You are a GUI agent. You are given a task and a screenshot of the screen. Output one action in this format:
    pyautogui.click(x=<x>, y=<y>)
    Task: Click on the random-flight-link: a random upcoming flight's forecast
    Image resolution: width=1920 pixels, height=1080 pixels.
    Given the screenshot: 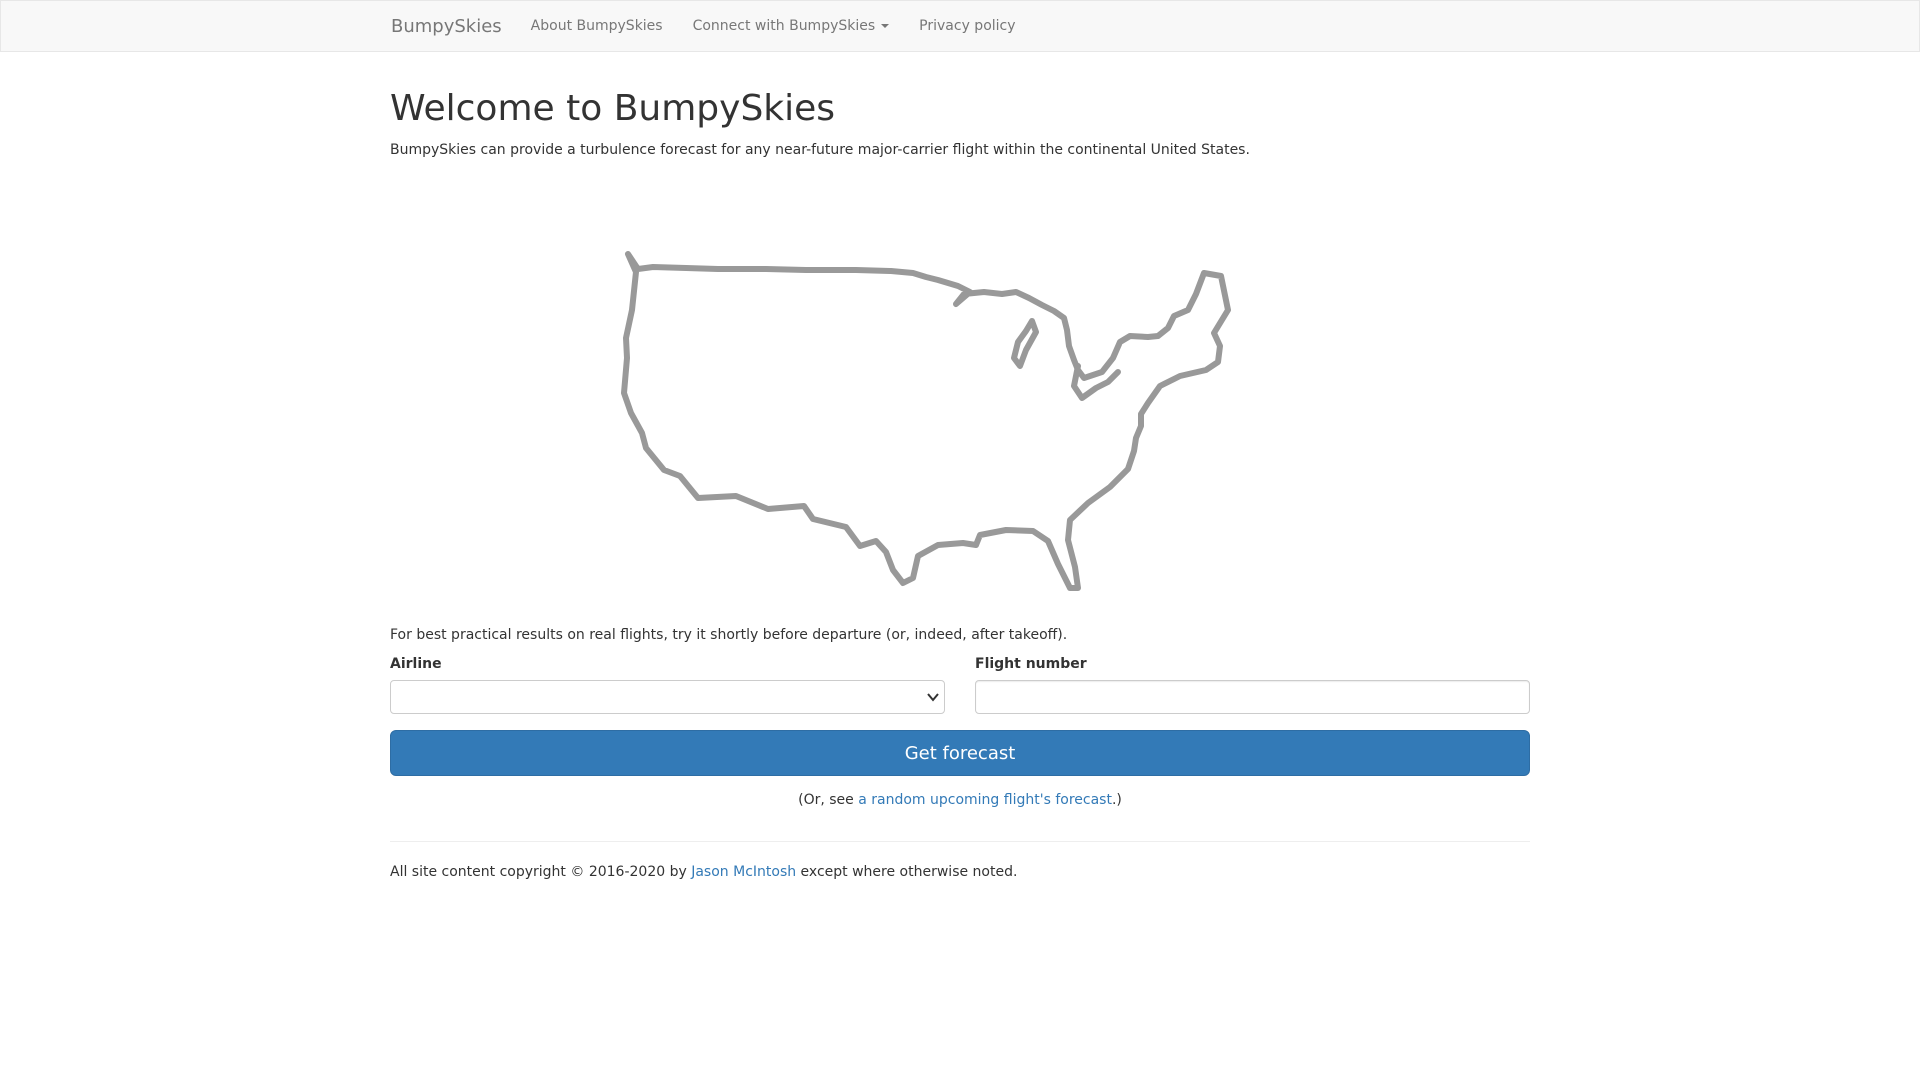 What is the action you would take?
    pyautogui.click(x=985, y=800)
    